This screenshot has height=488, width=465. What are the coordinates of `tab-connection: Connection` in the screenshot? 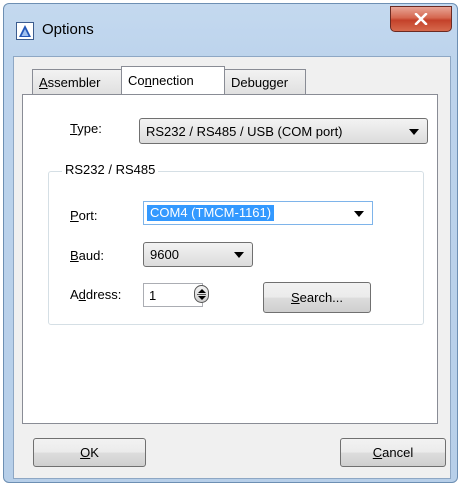 It's located at (173, 80).